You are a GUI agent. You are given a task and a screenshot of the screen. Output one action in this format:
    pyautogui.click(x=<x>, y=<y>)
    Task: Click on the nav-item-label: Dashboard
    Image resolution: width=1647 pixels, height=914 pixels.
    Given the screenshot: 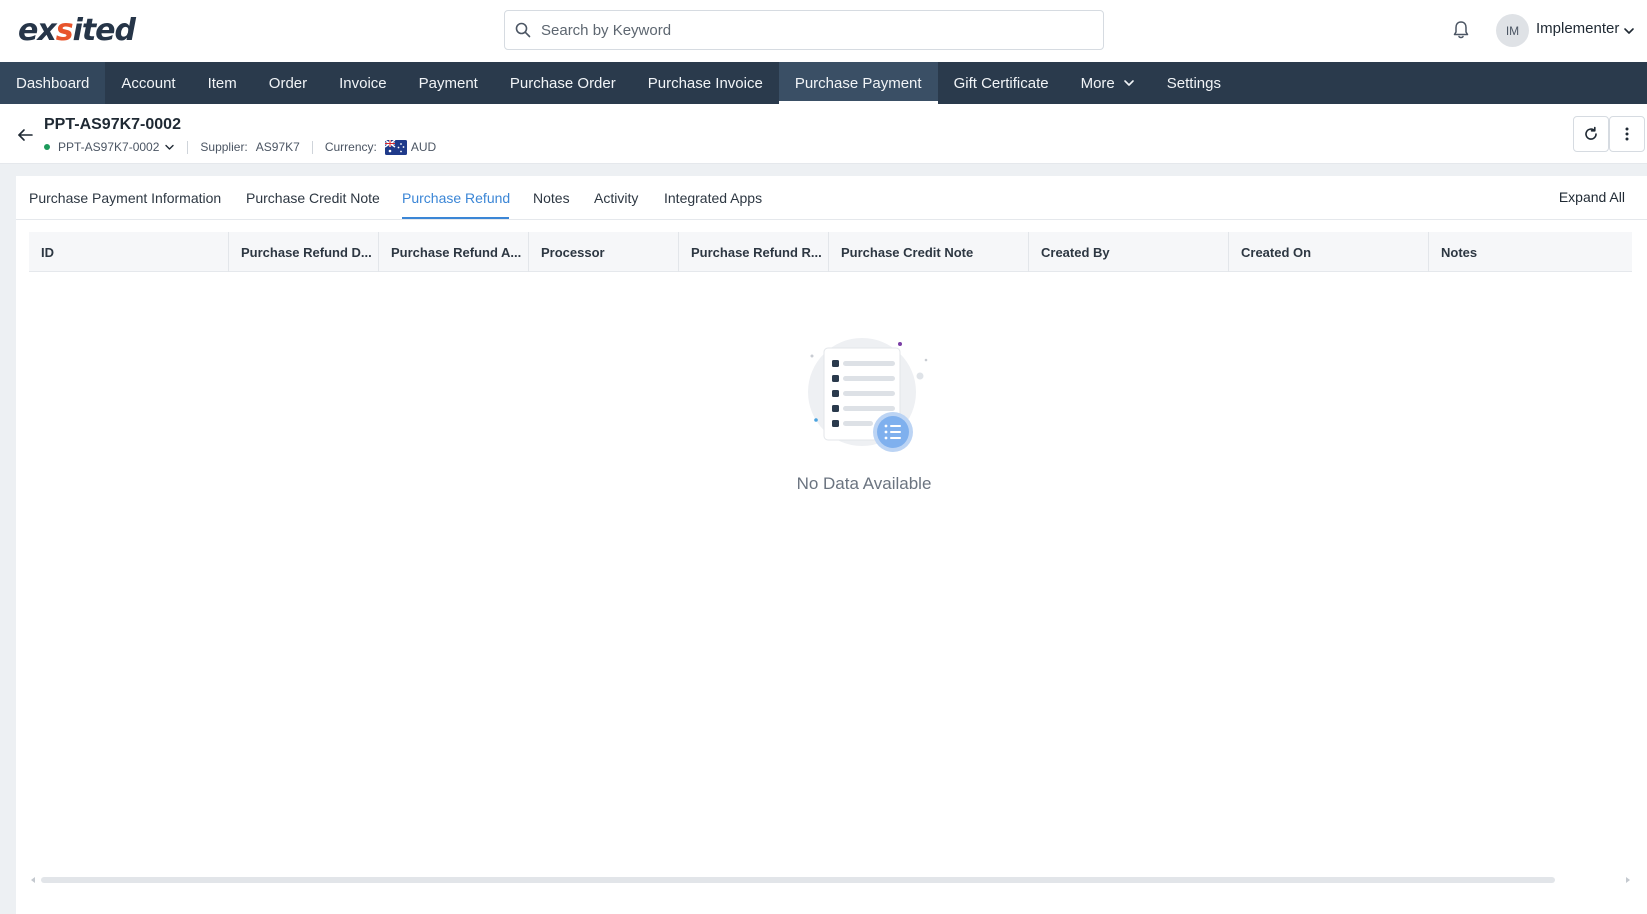 What is the action you would take?
    pyautogui.click(x=53, y=83)
    